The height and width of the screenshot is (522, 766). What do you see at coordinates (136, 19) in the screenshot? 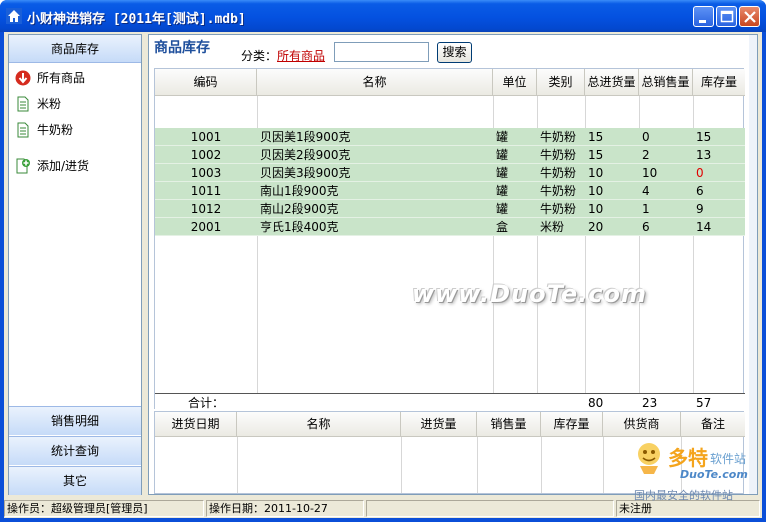
I see `window-title: 小财神进销存 [2011年[测试].mdb]` at bounding box center [136, 19].